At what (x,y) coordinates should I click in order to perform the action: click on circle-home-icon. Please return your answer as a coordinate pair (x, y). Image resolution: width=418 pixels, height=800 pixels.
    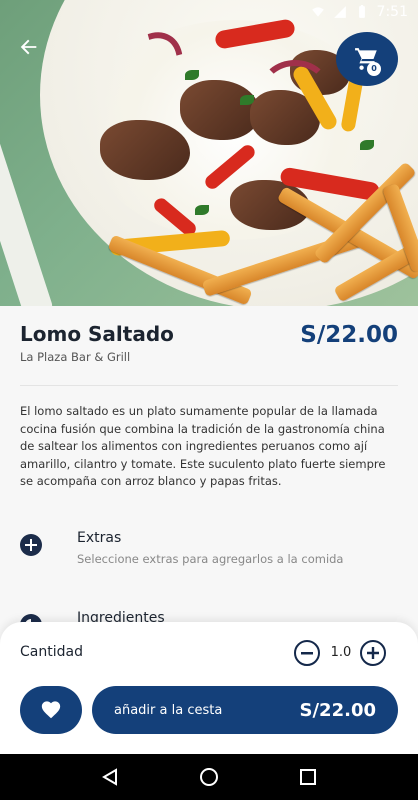
    Looking at the image, I should click on (208, 777).